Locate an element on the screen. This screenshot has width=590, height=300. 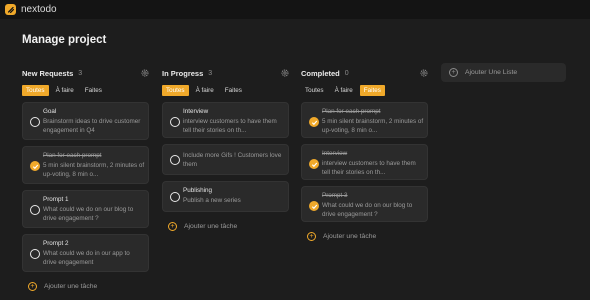
top-bar: nextodo is located at coordinates (295, 9).